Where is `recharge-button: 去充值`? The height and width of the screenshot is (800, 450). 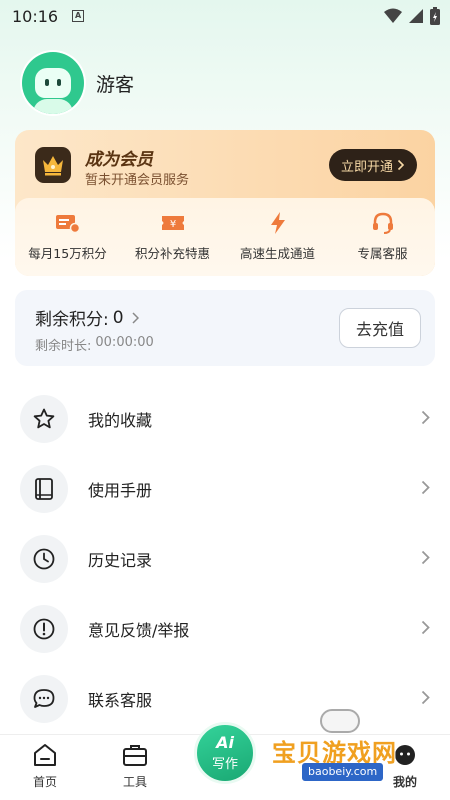 recharge-button: 去充值 is located at coordinates (380, 328).